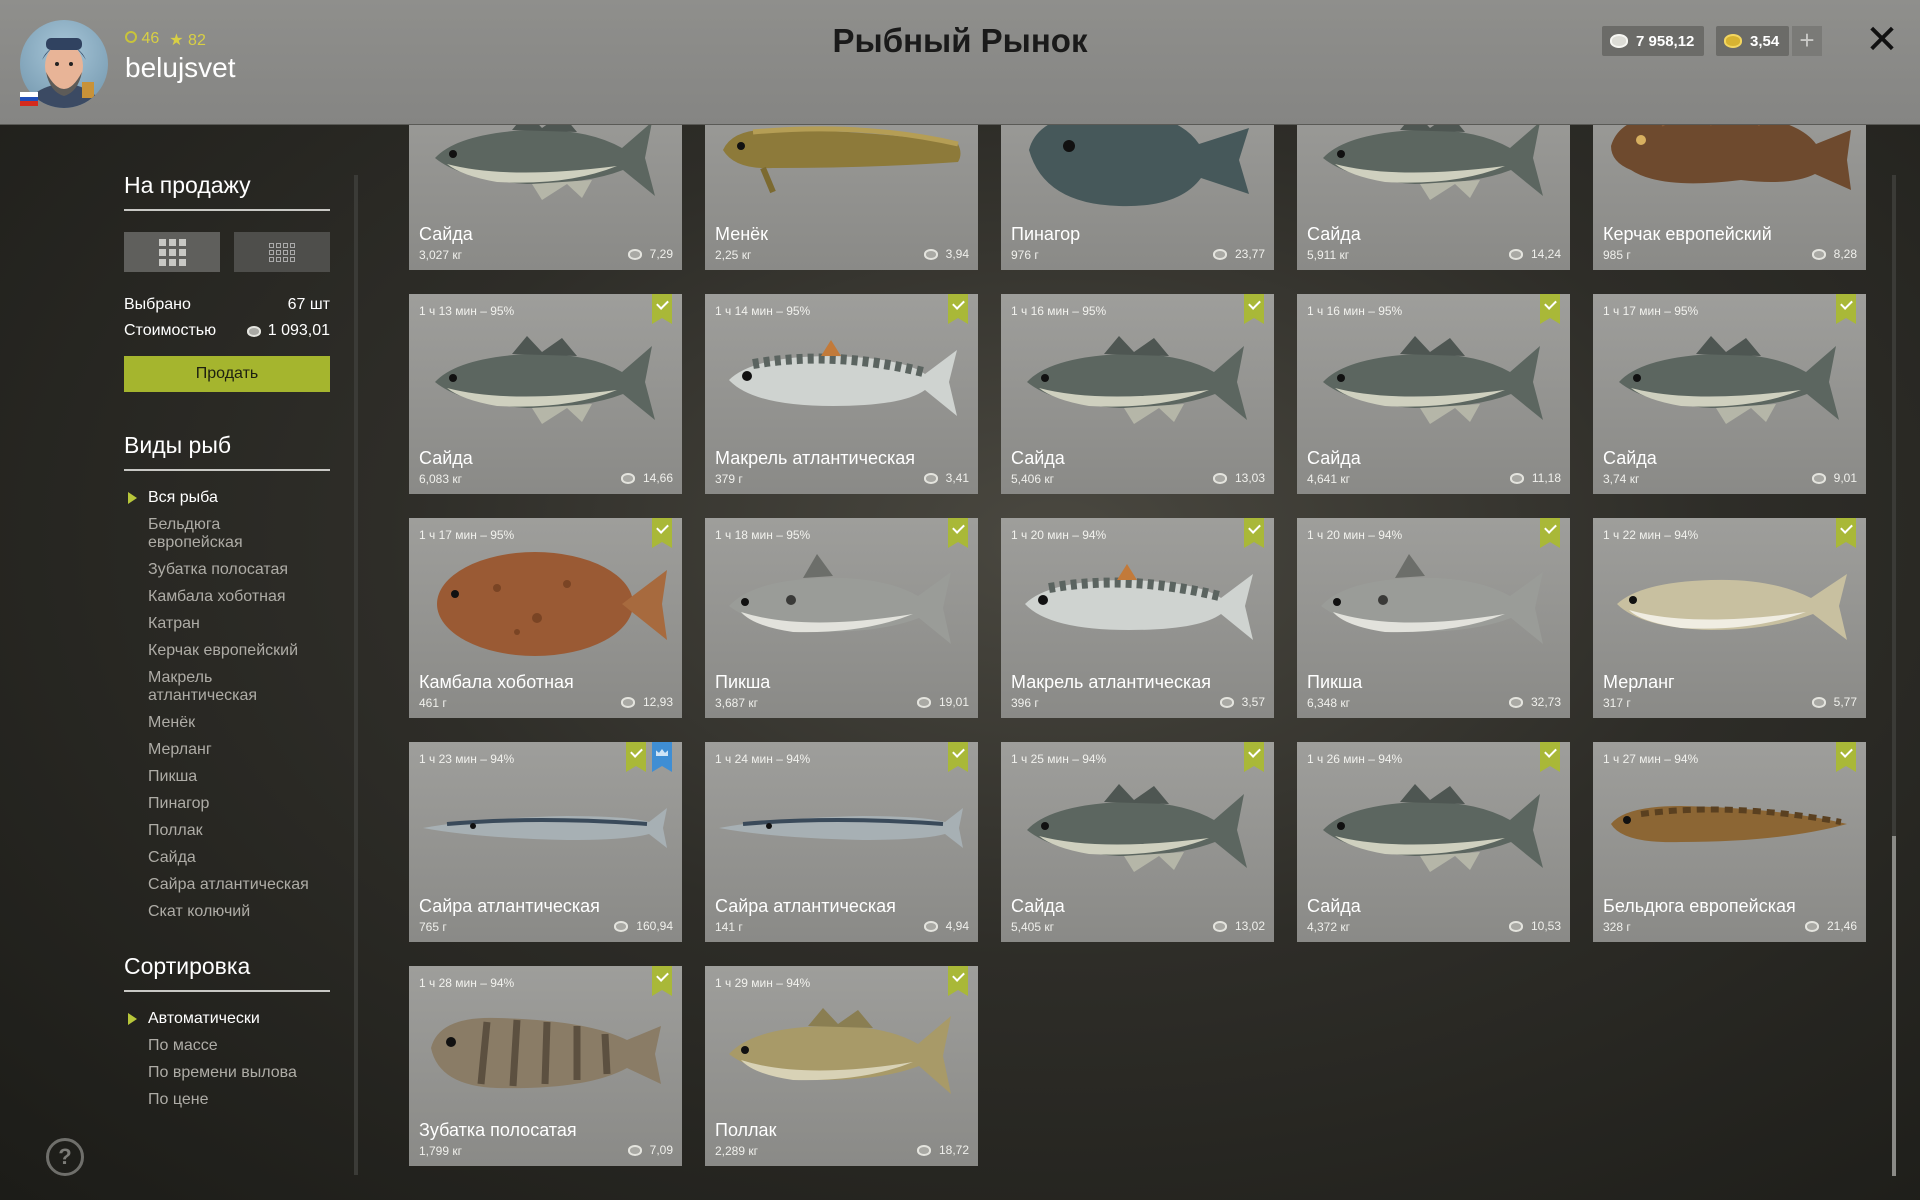 The width and height of the screenshot is (1920, 1200). Describe the element at coordinates (282, 252) in the screenshot. I see `small-grid-view-button` at that location.